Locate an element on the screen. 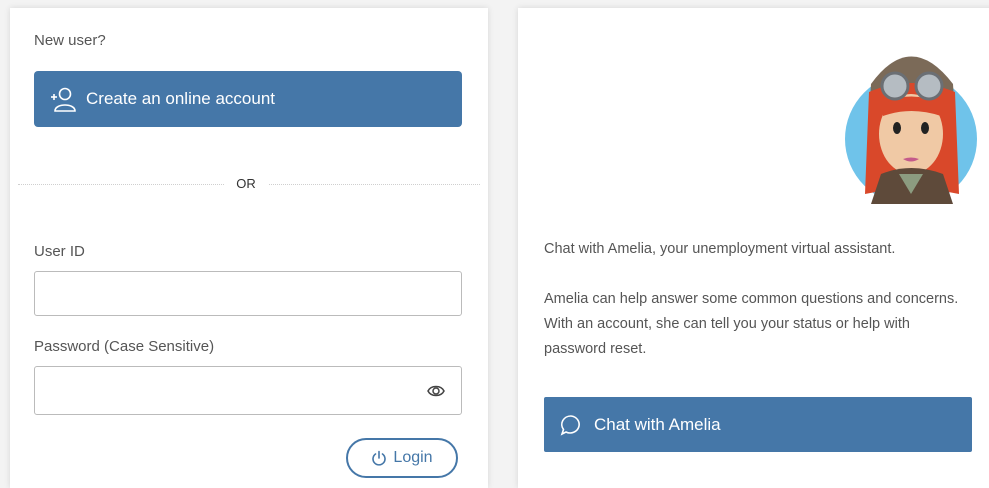 This screenshot has height=488, width=989. new-user-text: New user? is located at coordinates (70, 40).